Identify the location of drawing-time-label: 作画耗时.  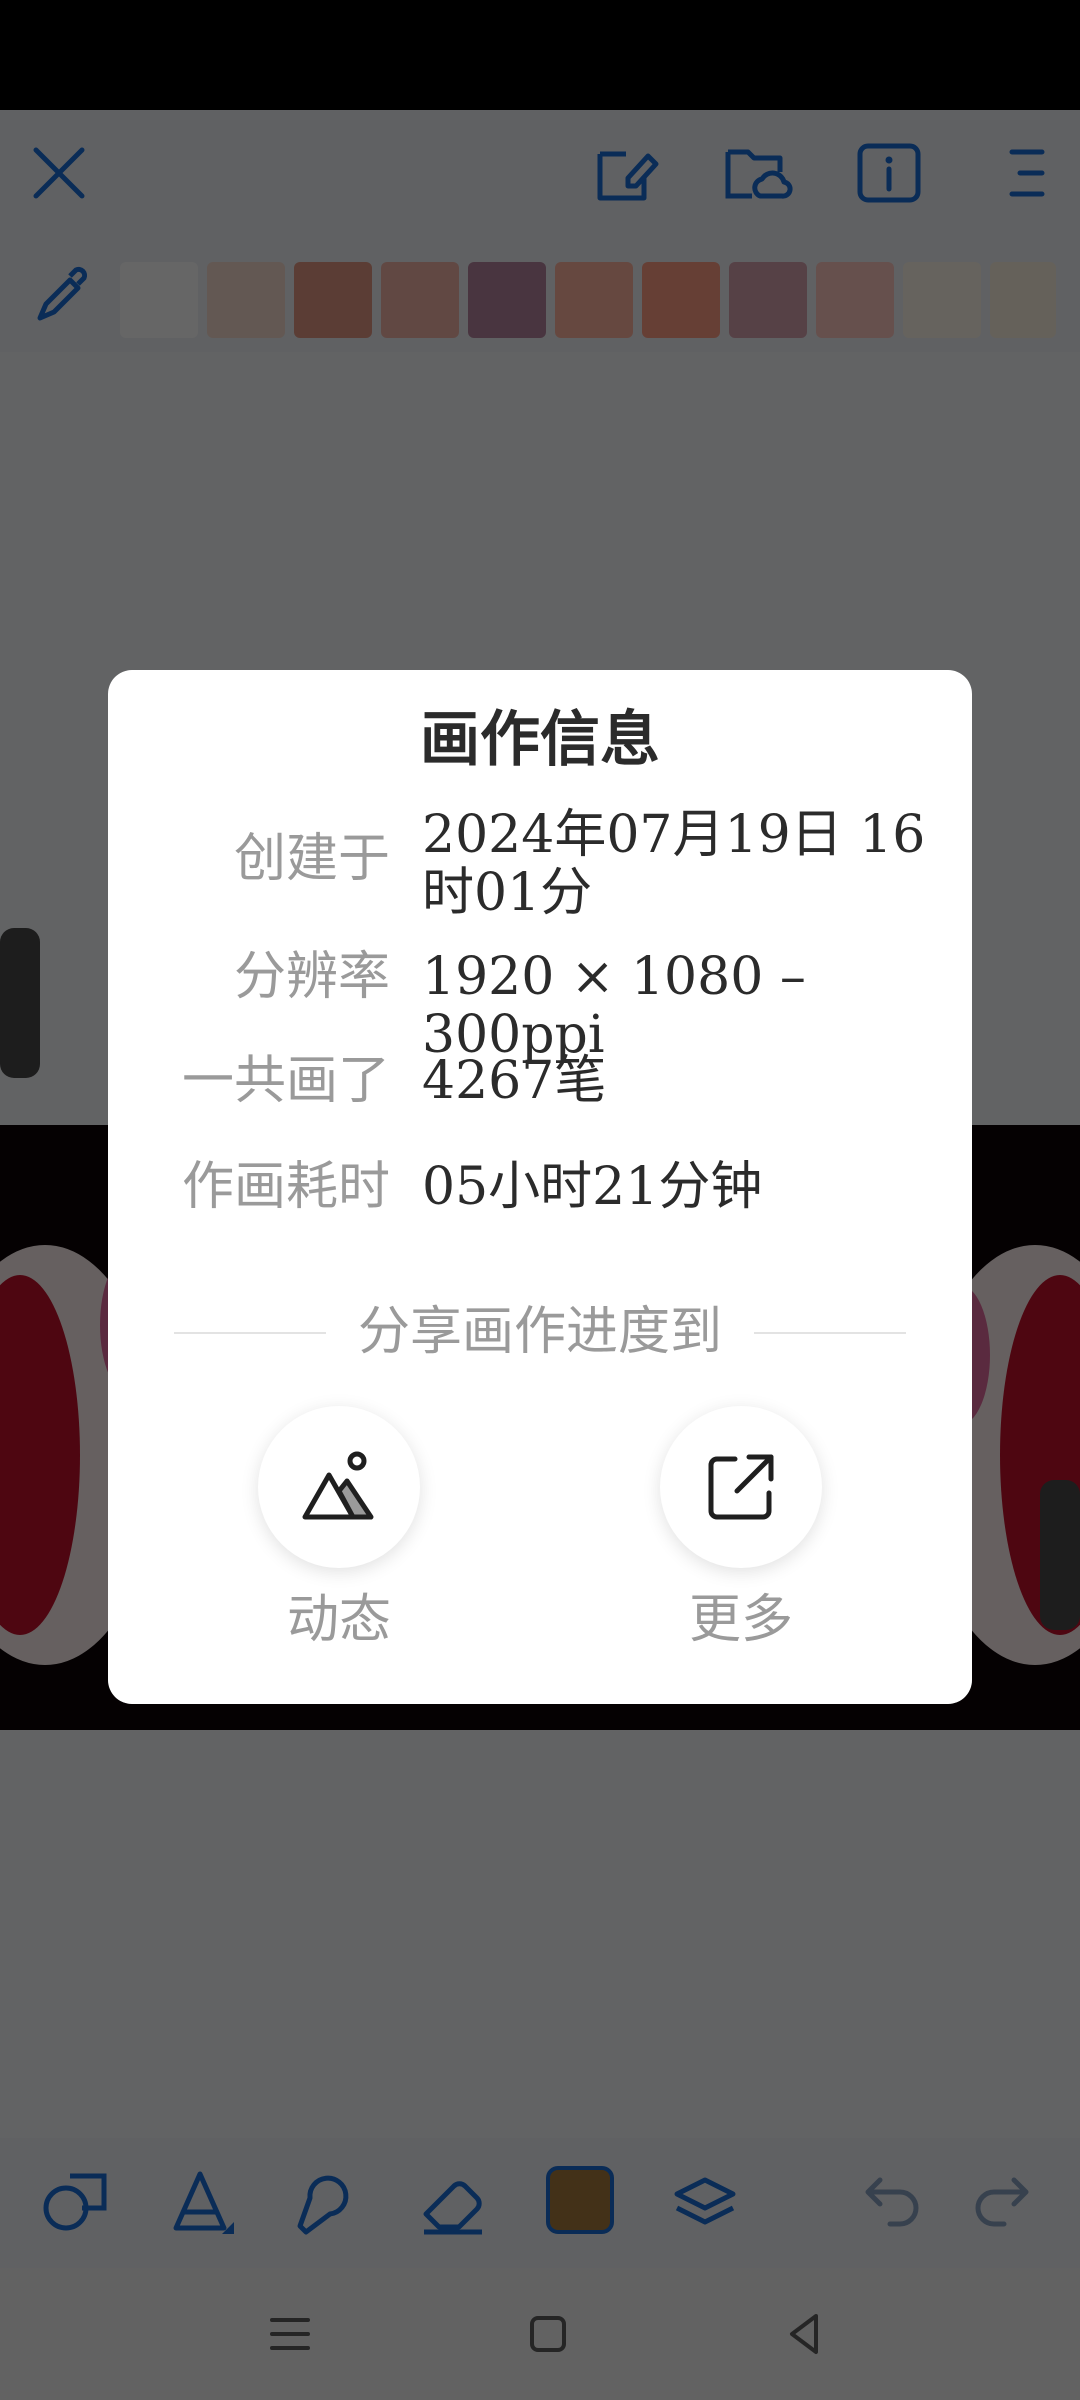
(285, 1187).